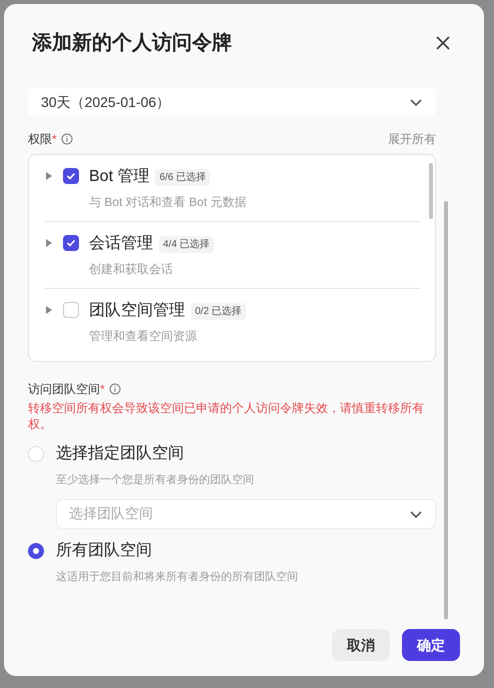 The width and height of the screenshot is (494, 688). What do you see at coordinates (119, 177) in the screenshot?
I see `permission-name: Bot 管理` at bounding box center [119, 177].